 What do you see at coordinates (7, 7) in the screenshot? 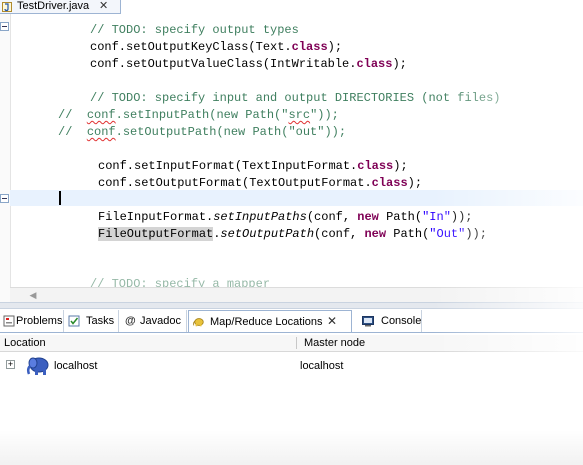
I see `java-file-icon` at bounding box center [7, 7].